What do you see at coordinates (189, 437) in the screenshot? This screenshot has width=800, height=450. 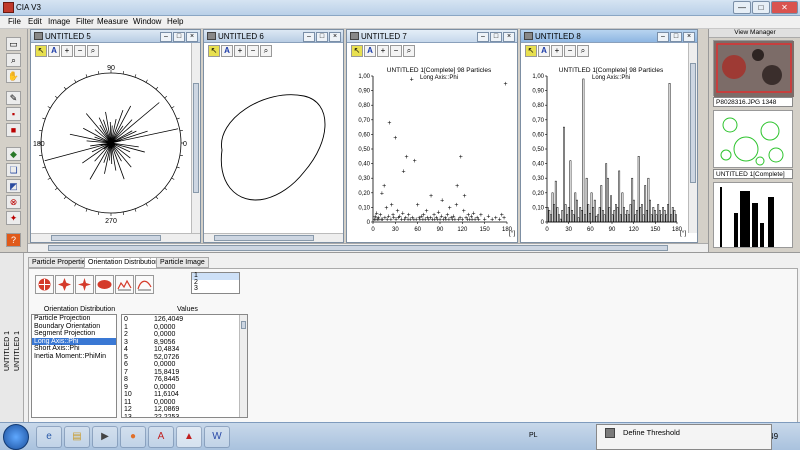 I see `cia-app-icon: ▲` at bounding box center [189, 437].